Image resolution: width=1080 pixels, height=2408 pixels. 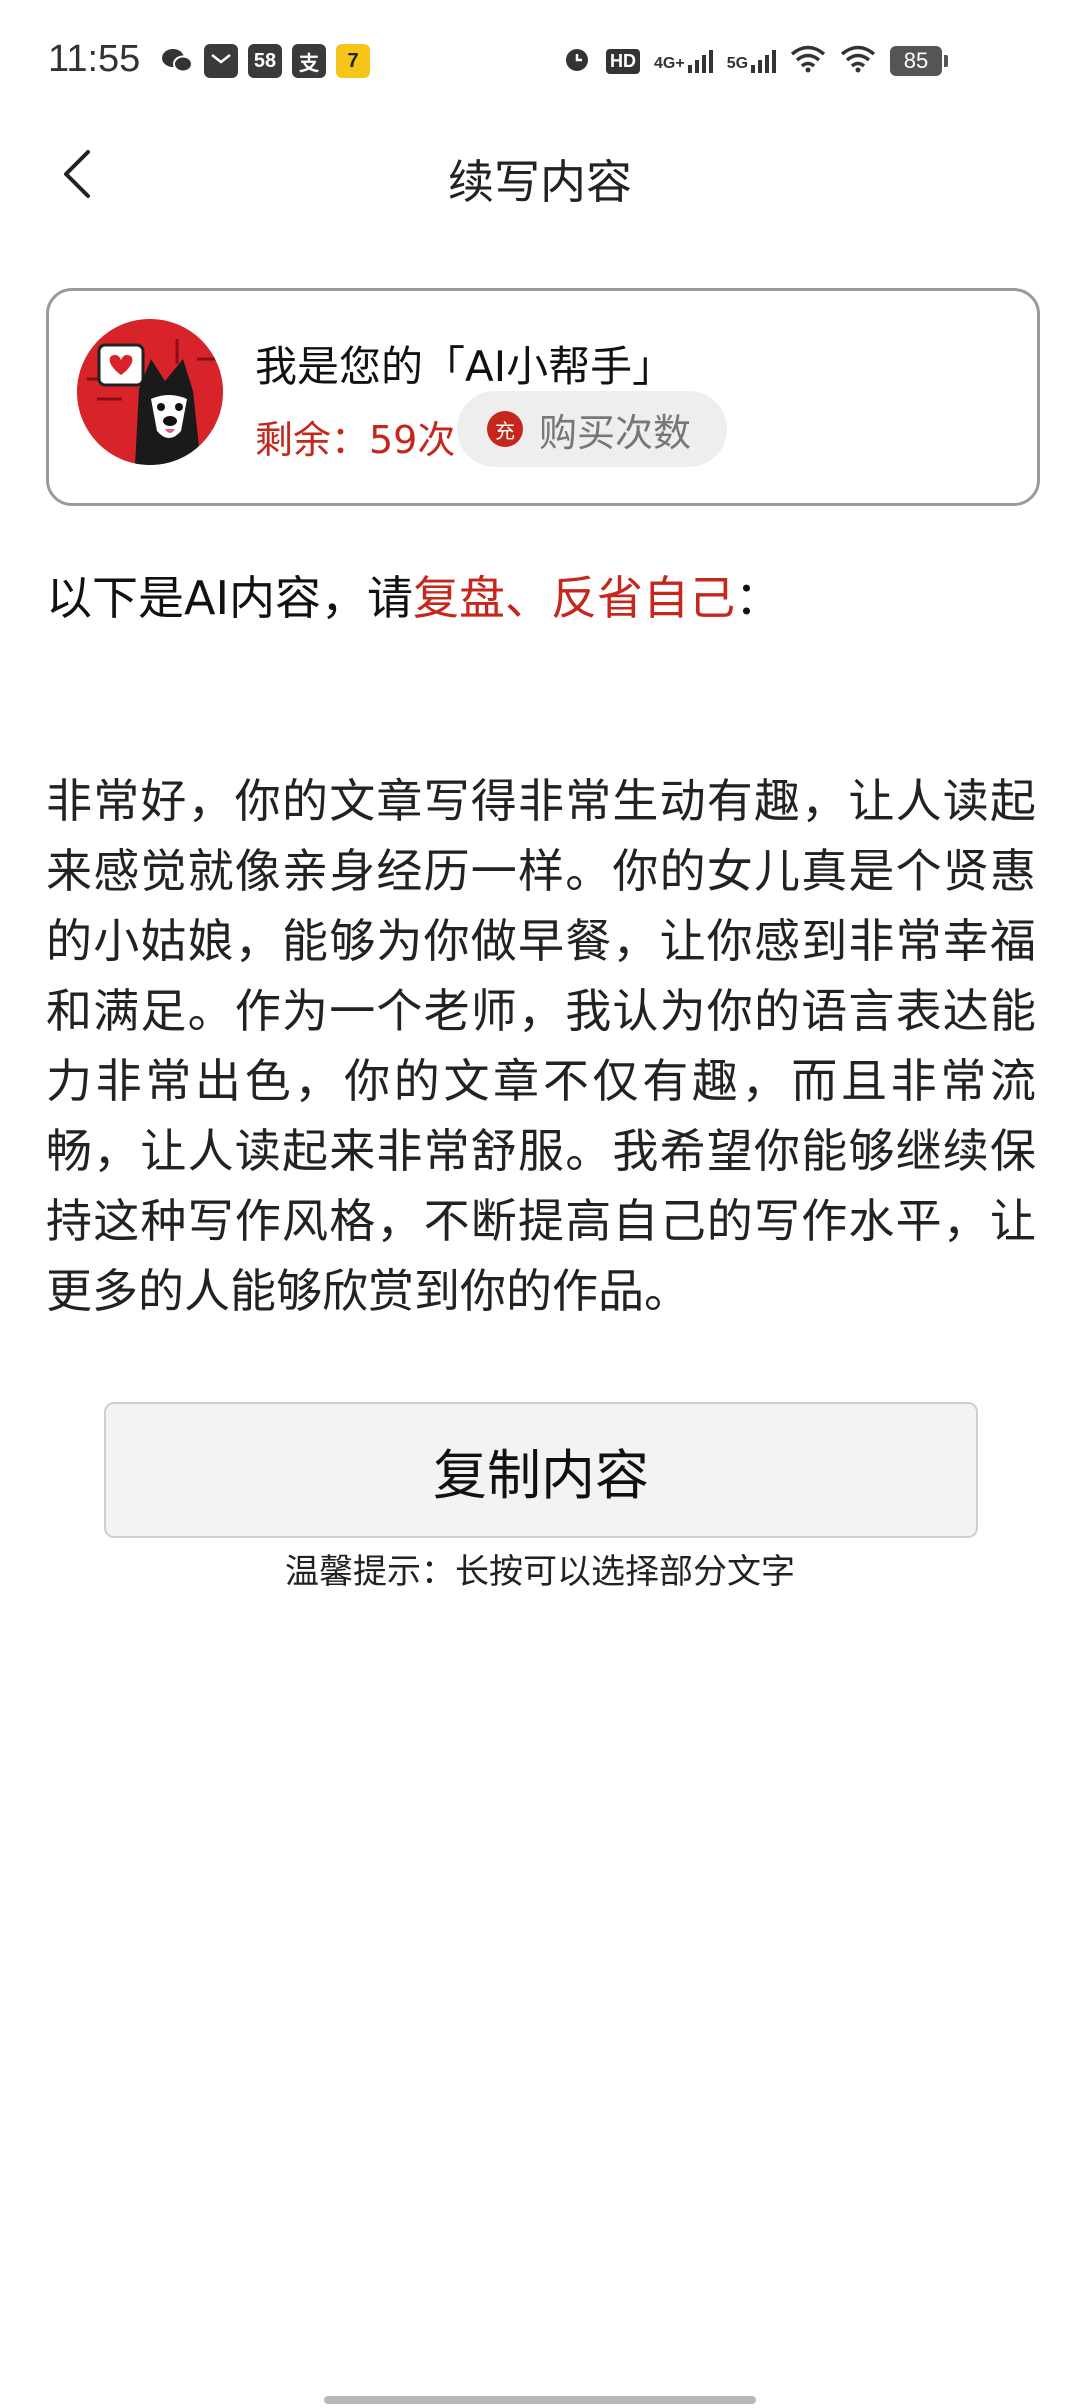 I want to click on wechat-icon, so click(x=177, y=61).